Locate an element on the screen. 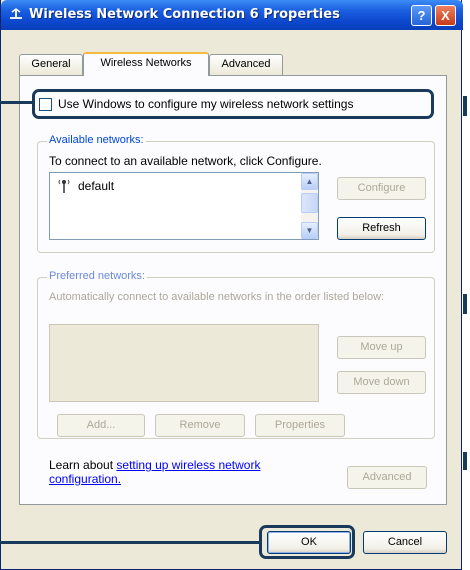 Image resolution: width=470 pixels, height=570 pixels. list-item: default is located at coordinates (86, 186).